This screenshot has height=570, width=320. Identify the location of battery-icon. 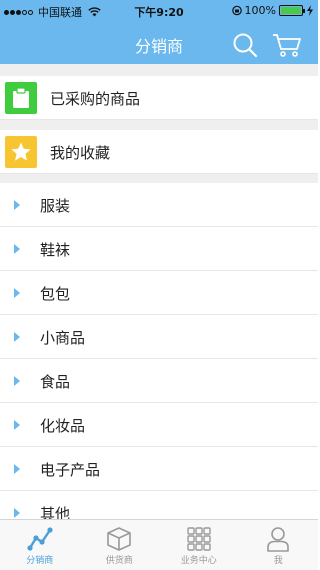
(292, 10).